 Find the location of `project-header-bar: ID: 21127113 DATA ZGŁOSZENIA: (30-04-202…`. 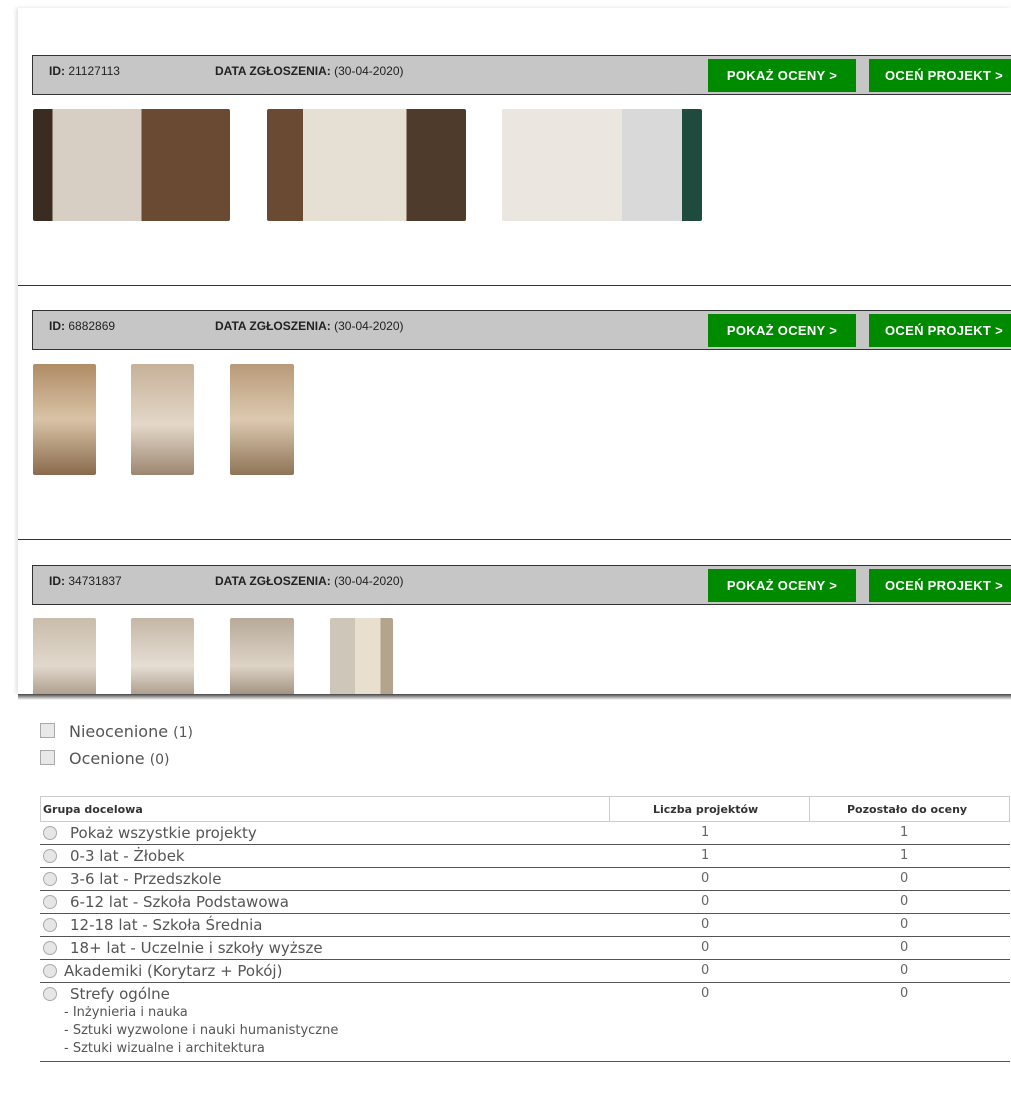

project-header-bar: ID: 21127113 DATA ZGŁOSZENIA: (30-04-202… is located at coordinates (521, 75).